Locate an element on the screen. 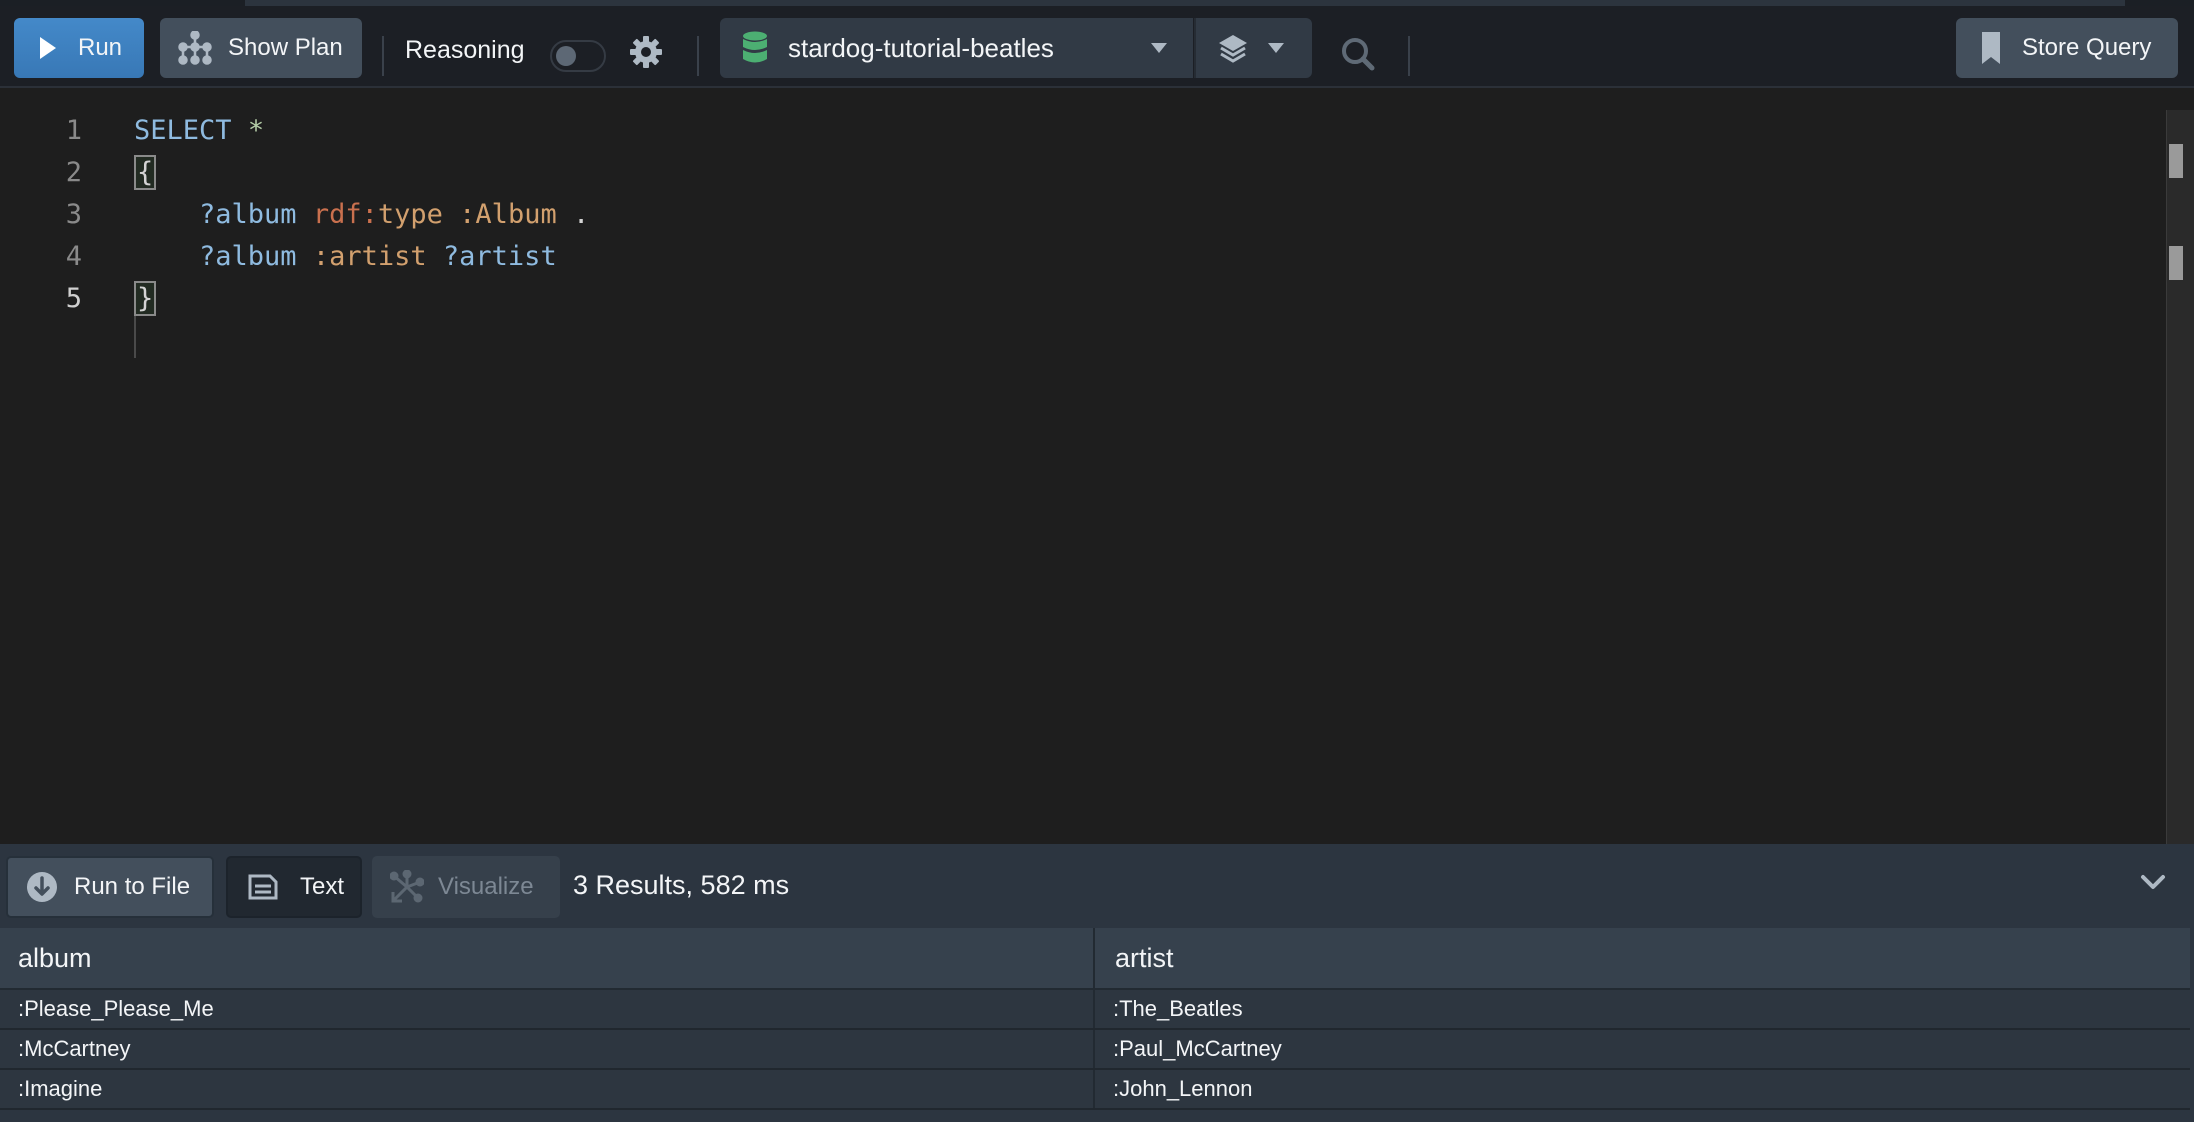 The height and width of the screenshot is (1122, 2194). column-header-artist: artist is located at coordinates (1642, 958).